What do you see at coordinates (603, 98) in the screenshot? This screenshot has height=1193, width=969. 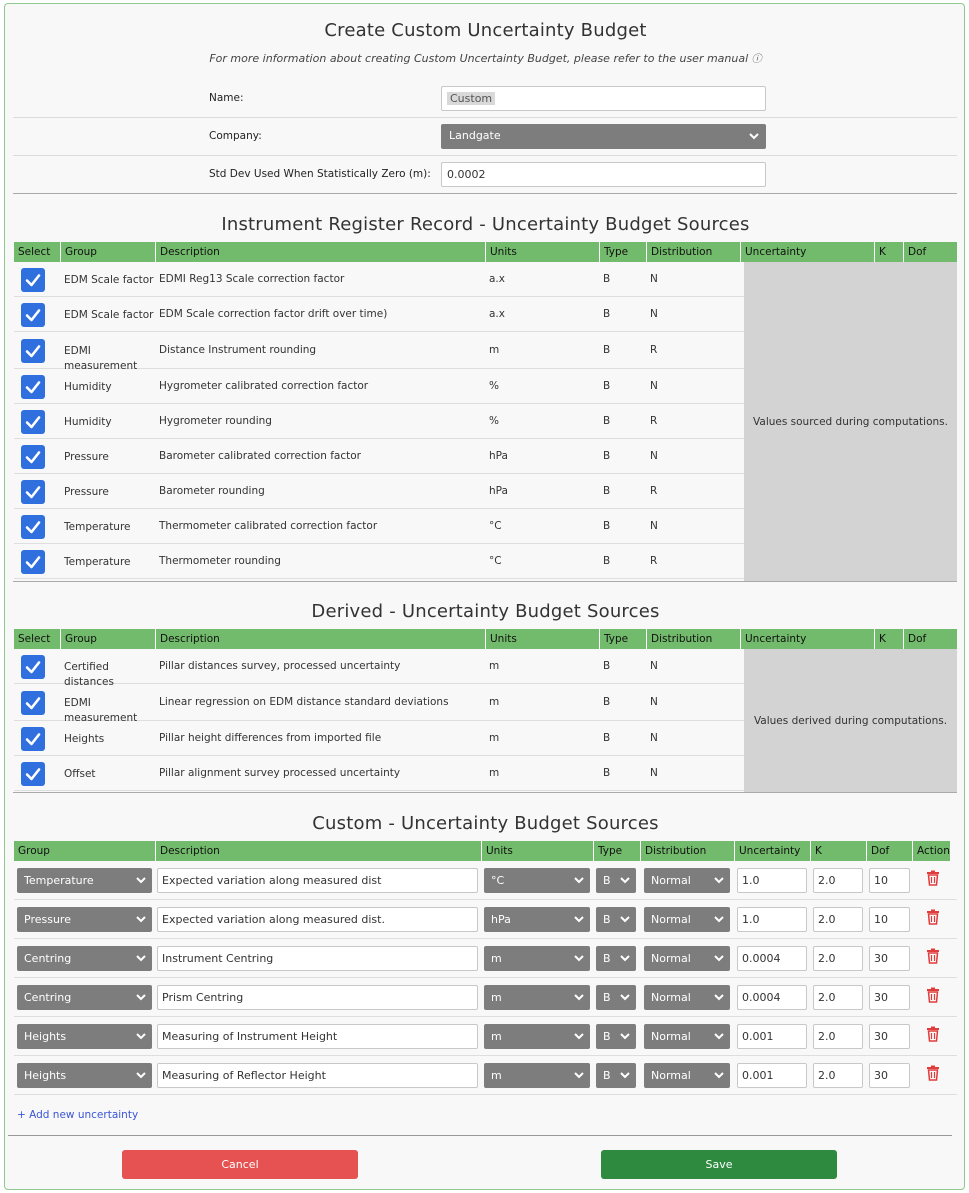 I see `name-input: Custom` at bounding box center [603, 98].